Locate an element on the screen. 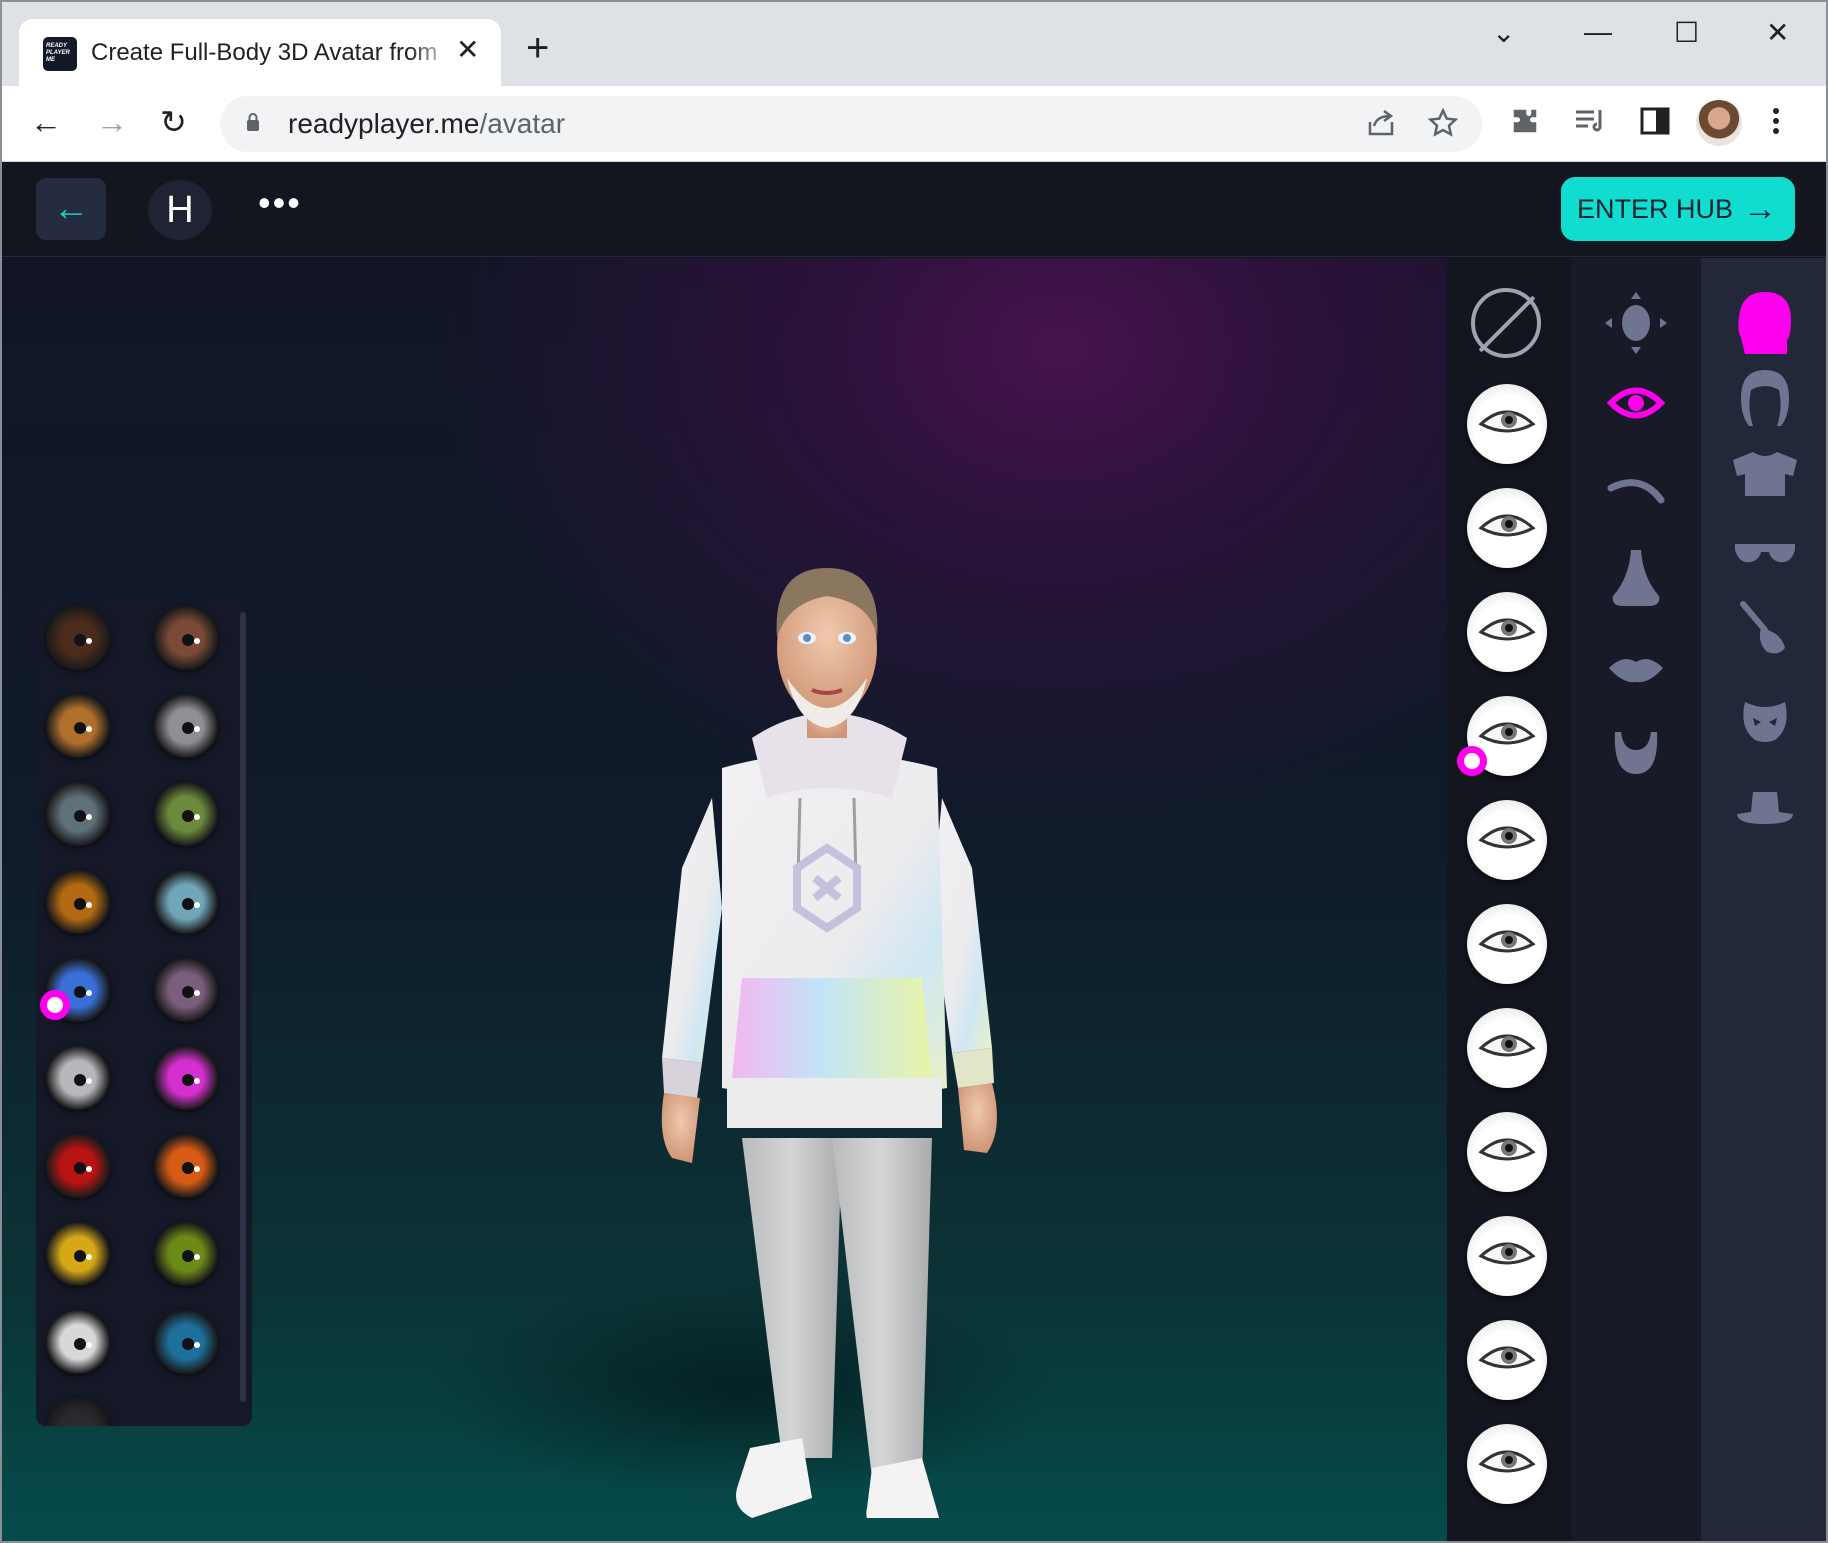 The image size is (1828, 1543). address-bar: readyplayer.me/avatar is located at coordinates (851, 124).